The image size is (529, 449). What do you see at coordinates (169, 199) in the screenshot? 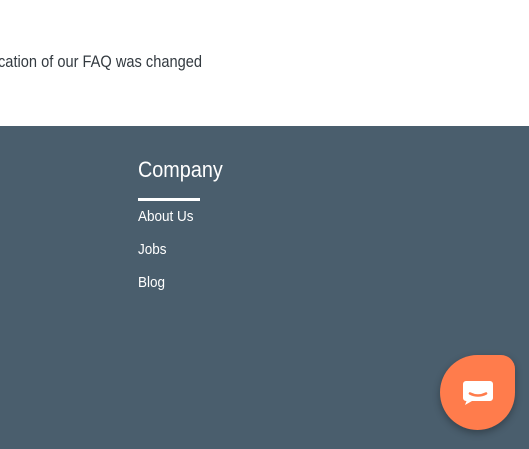
I see `heading-underline` at bounding box center [169, 199].